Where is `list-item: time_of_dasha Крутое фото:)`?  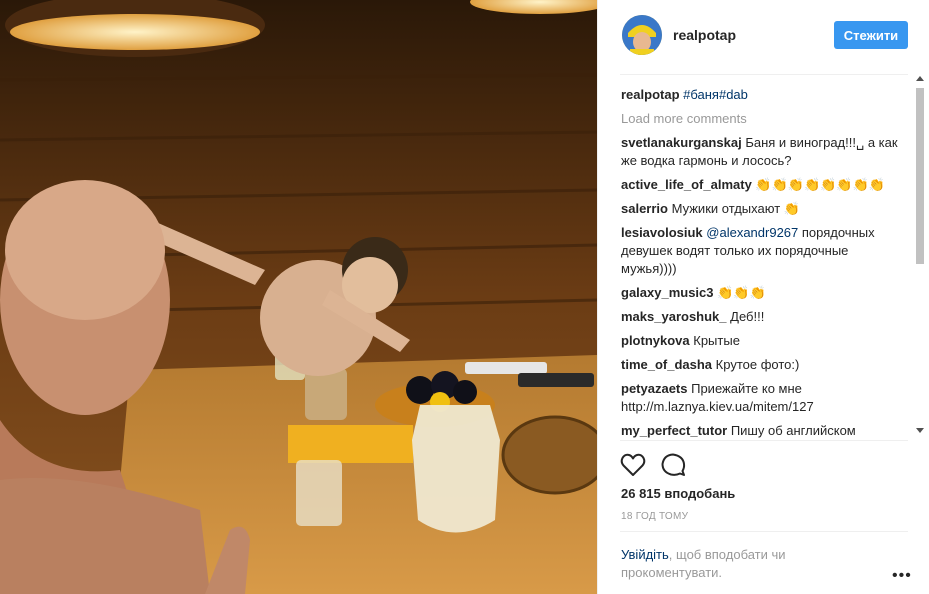
list-item: time_of_dasha Крутое фото:) is located at coordinates (762, 365).